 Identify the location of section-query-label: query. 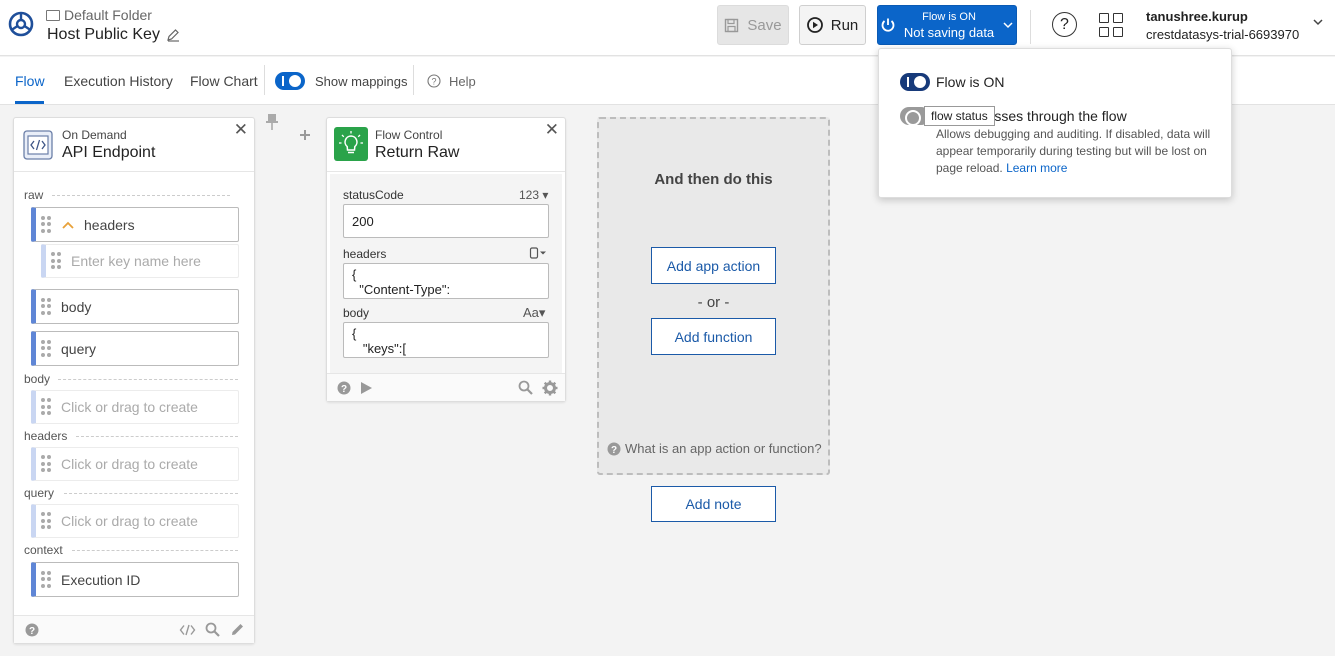
(39, 493).